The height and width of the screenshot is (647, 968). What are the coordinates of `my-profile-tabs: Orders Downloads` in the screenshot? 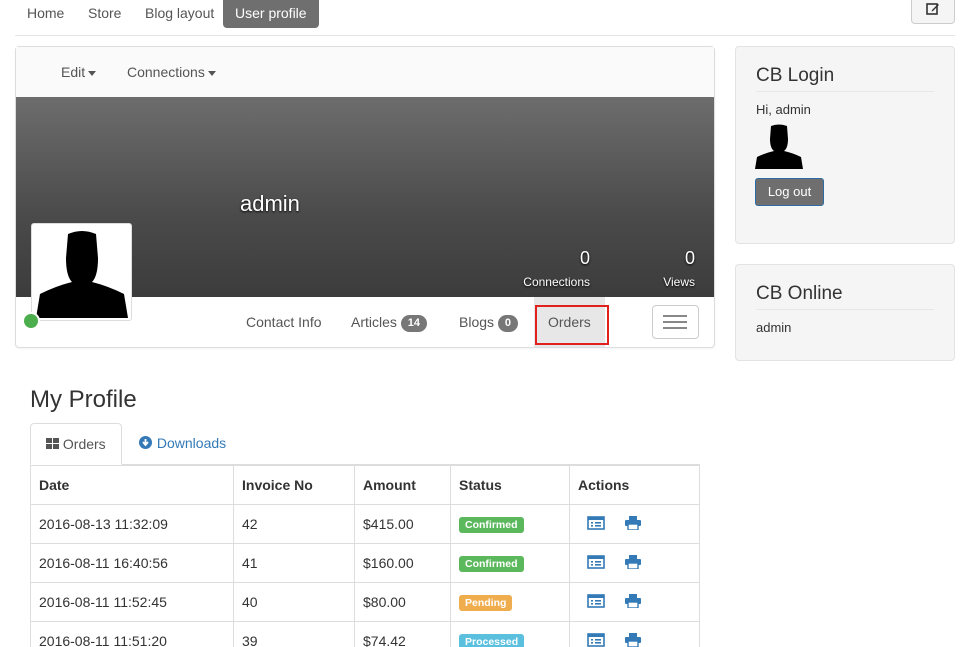 It's located at (365, 444).